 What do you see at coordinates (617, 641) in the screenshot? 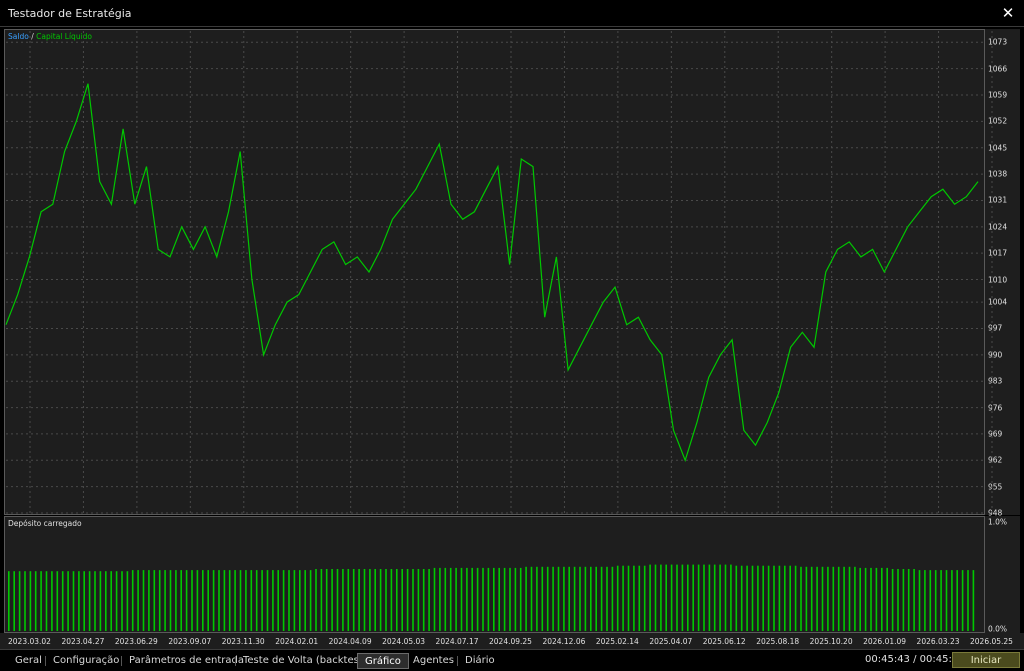
I see `x-tick-label: 2025.02.14` at bounding box center [617, 641].